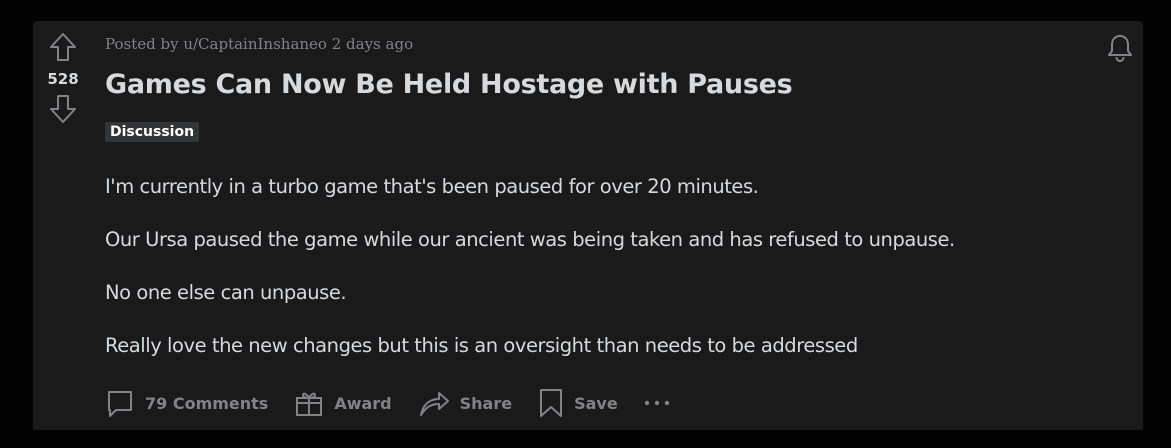 Image resolution: width=1171 pixels, height=448 pixels. I want to click on body-paragraph: No one else can unpause., so click(226, 292).